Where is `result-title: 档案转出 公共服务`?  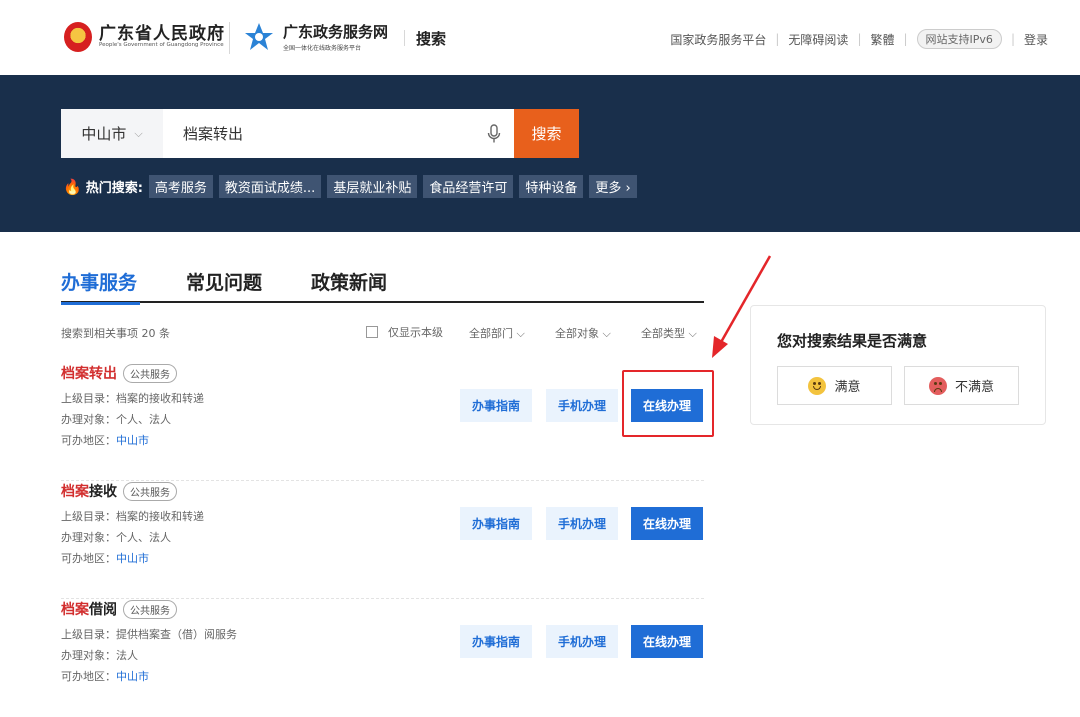 result-title: 档案转出 公共服务 is located at coordinates (119, 373).